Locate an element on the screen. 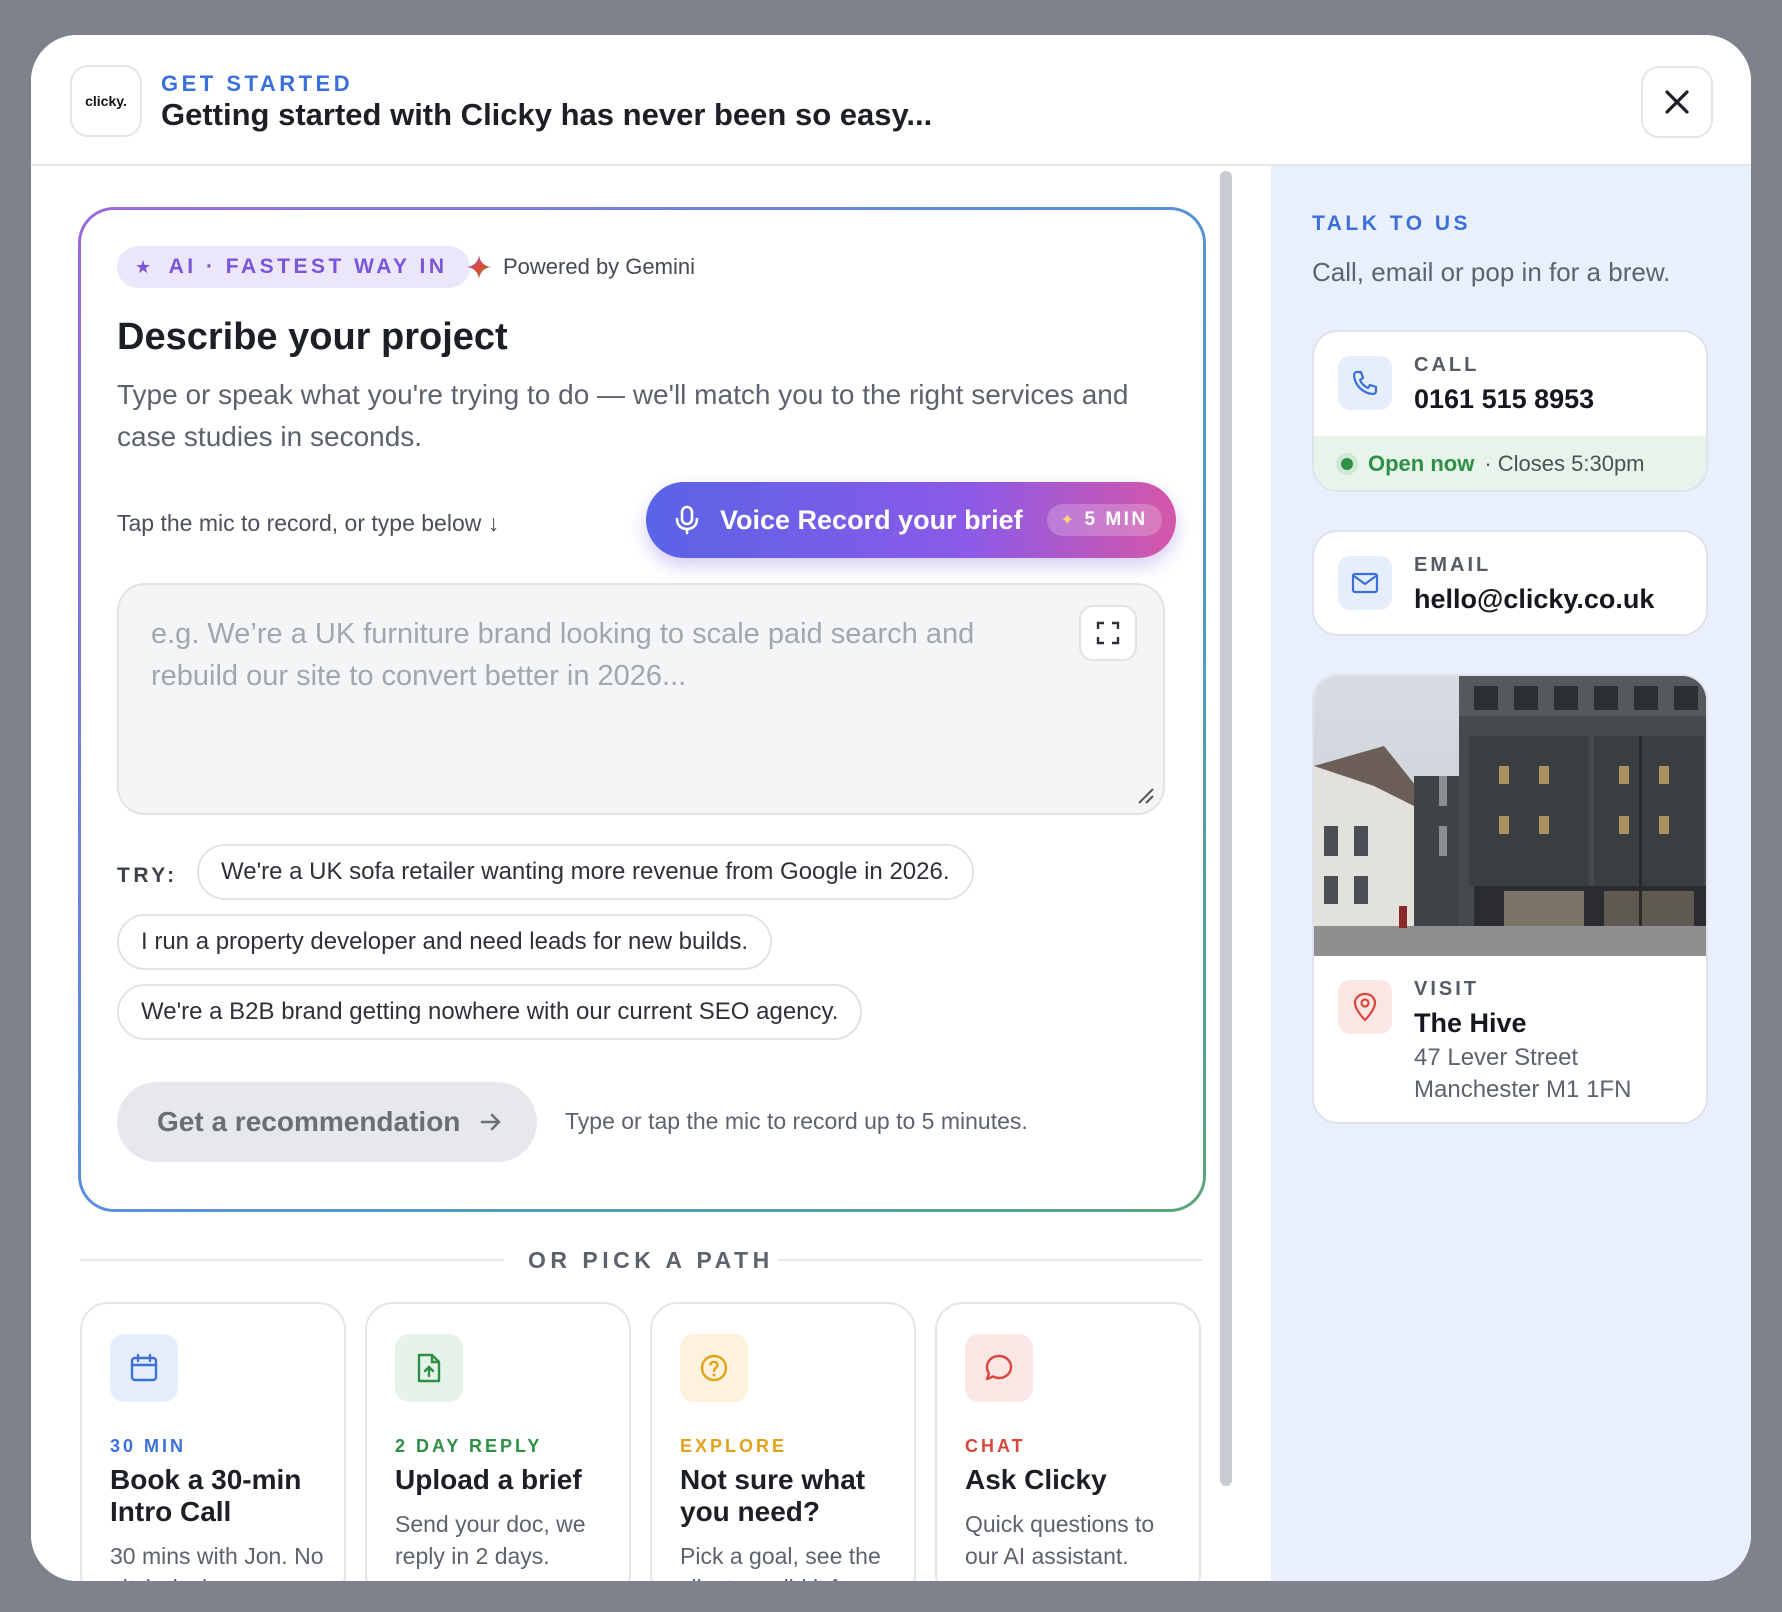  question-icon is located at coordinates (714, 1368).